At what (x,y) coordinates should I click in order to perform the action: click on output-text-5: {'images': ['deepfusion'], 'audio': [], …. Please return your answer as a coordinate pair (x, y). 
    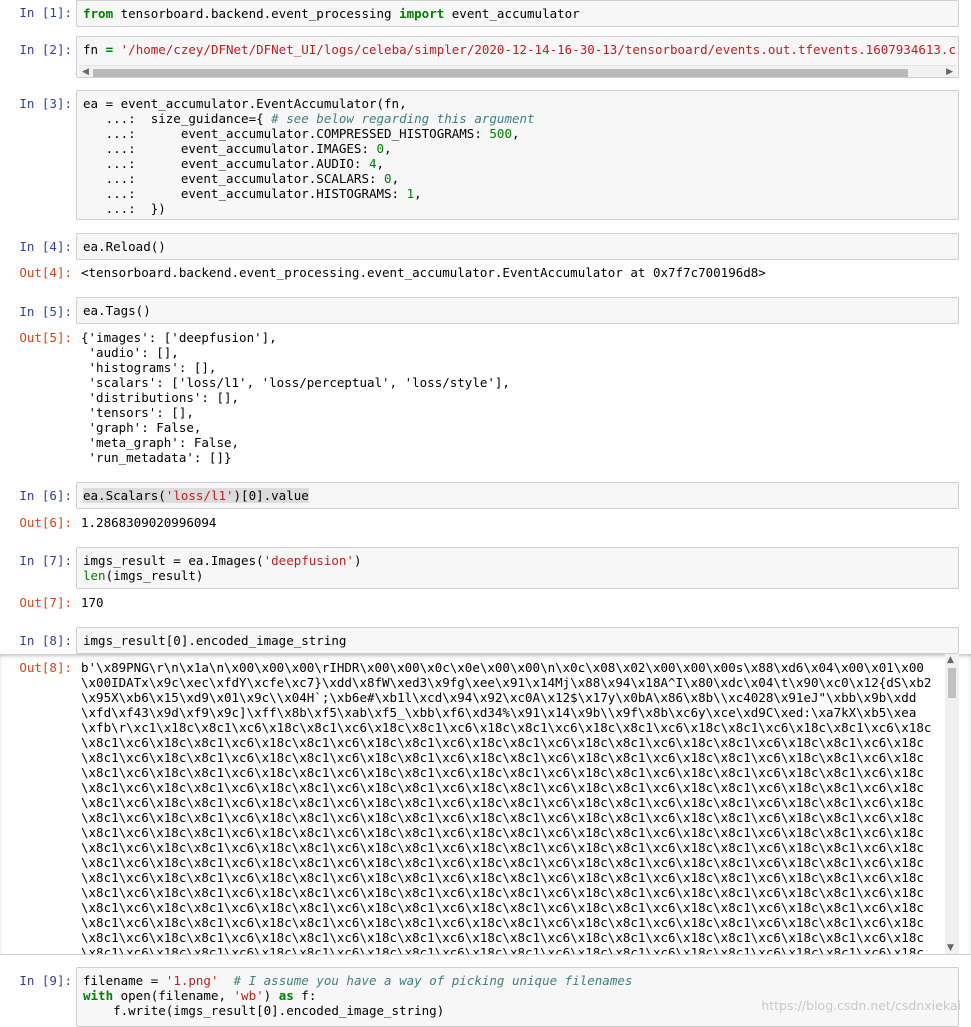
    Looking at the image, I should click on (295, 397).